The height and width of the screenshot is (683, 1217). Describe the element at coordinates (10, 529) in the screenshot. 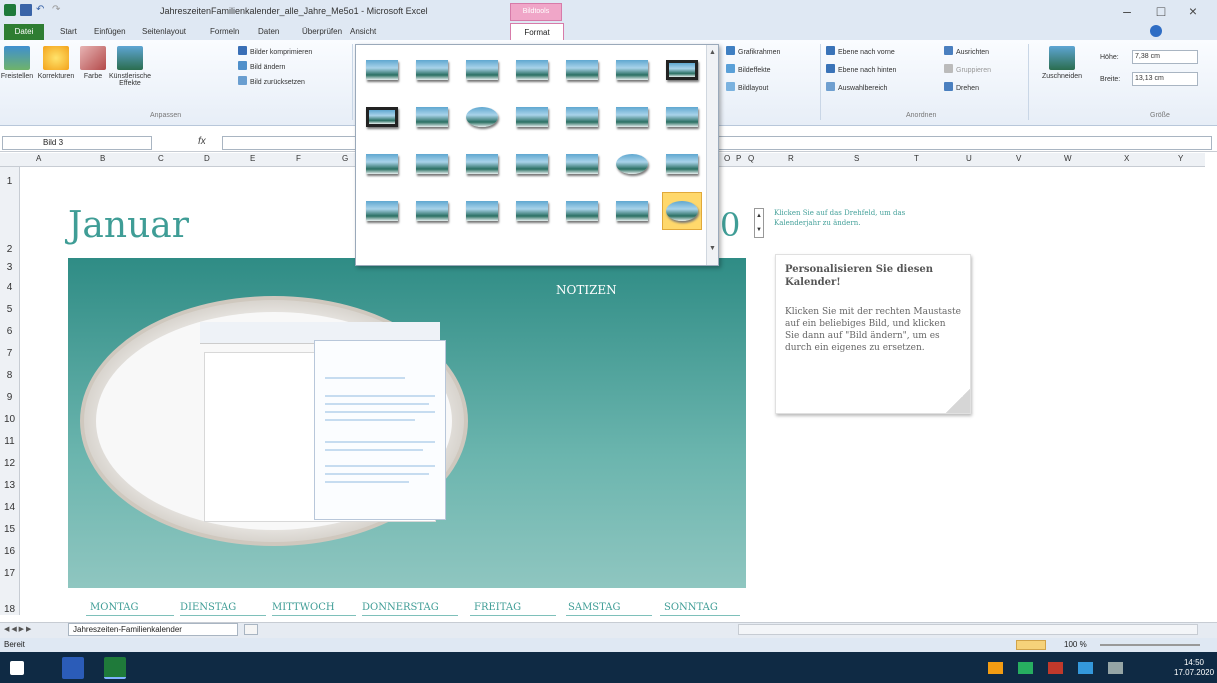

I see `row-header-15: 15` at that location.